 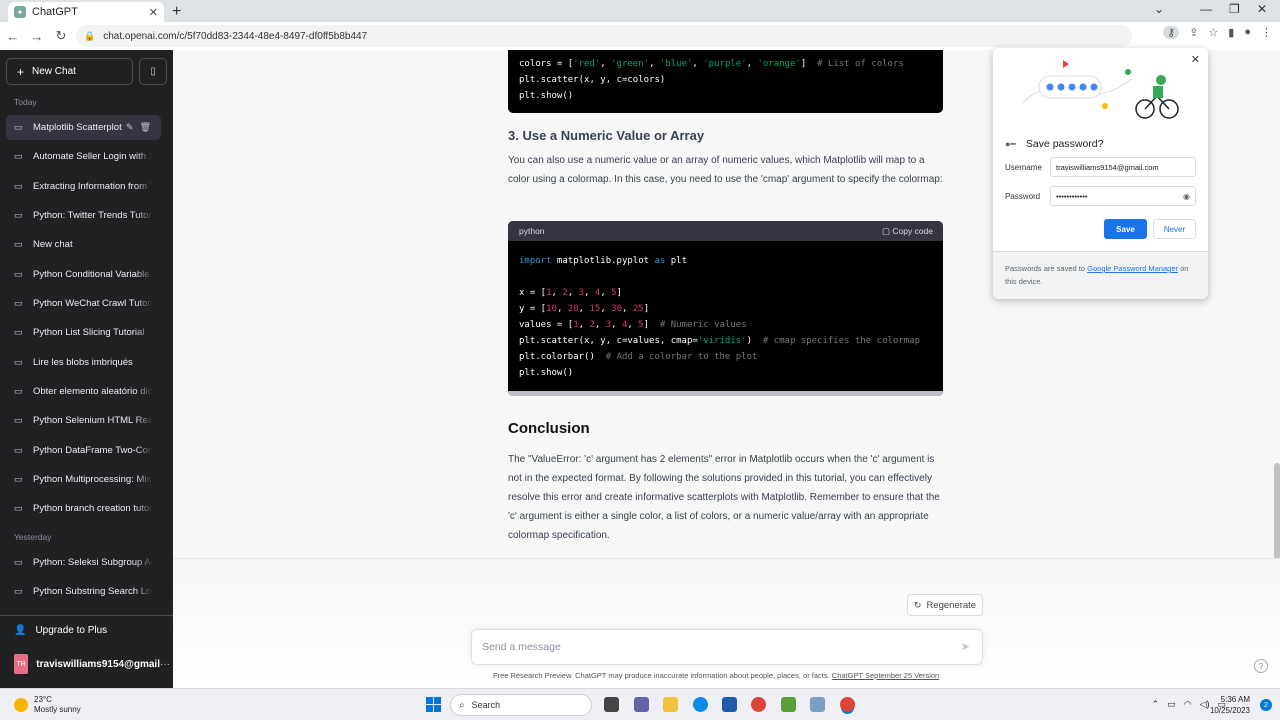 What do you see at coordinates (83, 244) in the screenshot?
I see `chat-item: ▭ New chat` at bounding box center [83, 244].